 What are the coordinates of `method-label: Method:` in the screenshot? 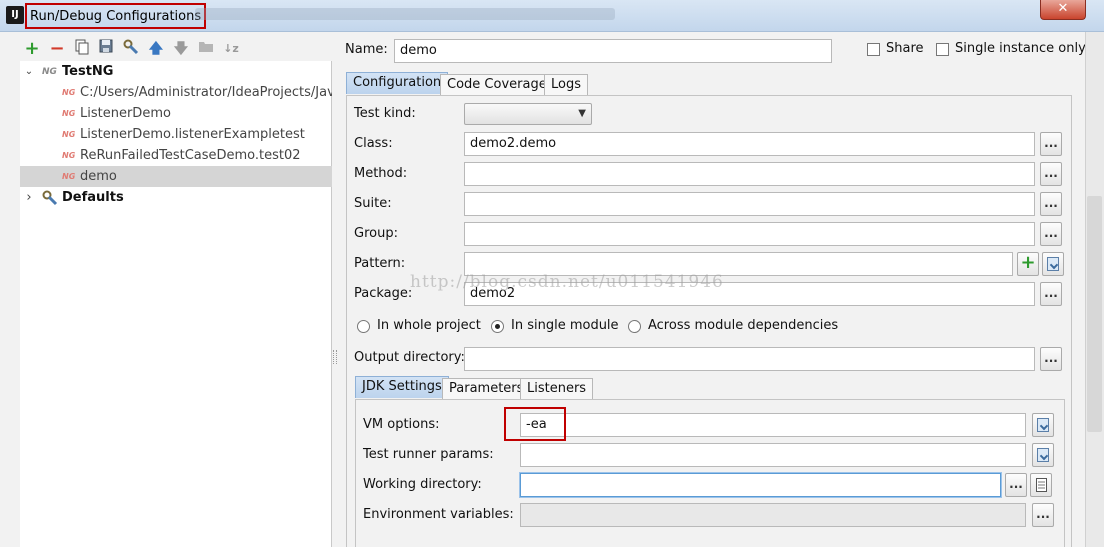 It's located at (381, 173).